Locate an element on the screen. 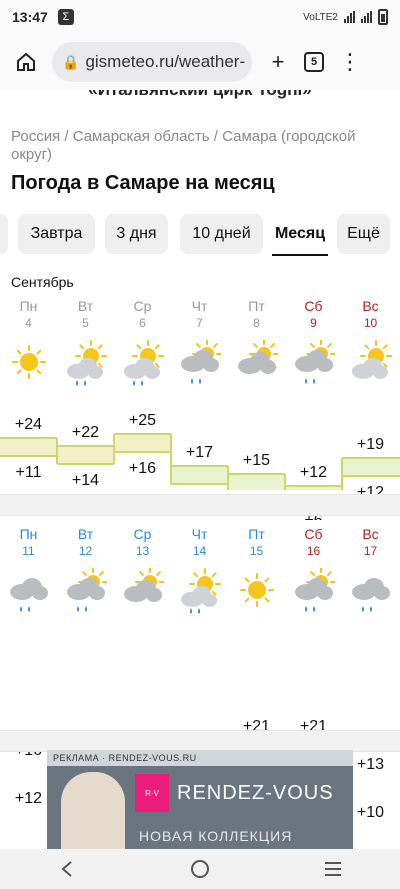  volte-indicator: VoLTE2 is located at coordinates (320, 17).